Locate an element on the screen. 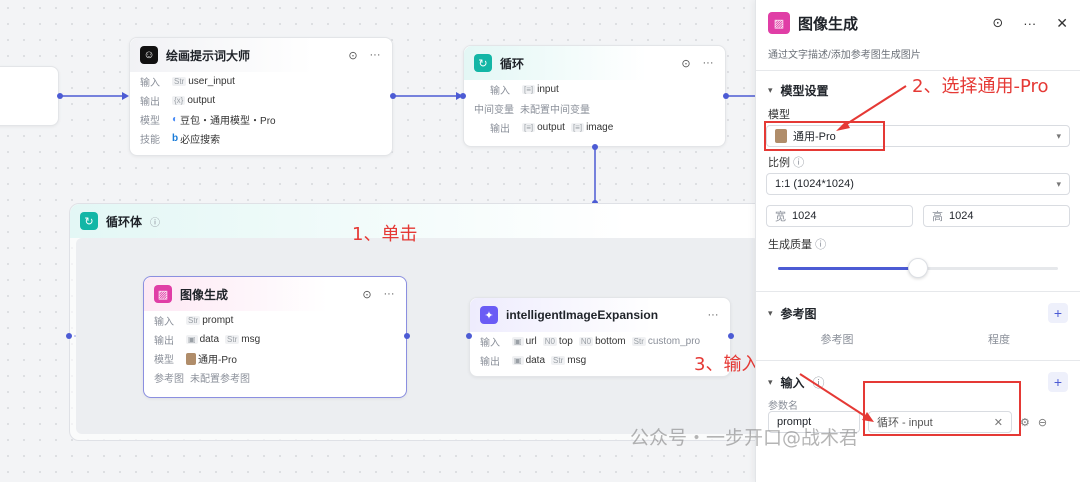  slider-fill is located at coordinates (848, 268).